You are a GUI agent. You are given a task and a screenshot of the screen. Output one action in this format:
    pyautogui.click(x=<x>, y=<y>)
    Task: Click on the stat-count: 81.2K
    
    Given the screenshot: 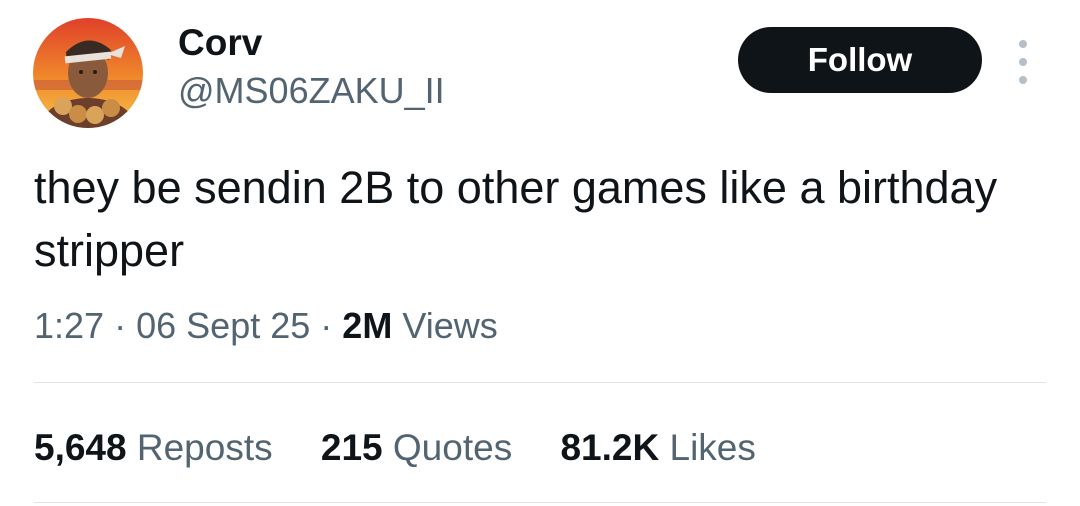 What is the action you would take?
    pyautogui.click(x=610, y=447)
    